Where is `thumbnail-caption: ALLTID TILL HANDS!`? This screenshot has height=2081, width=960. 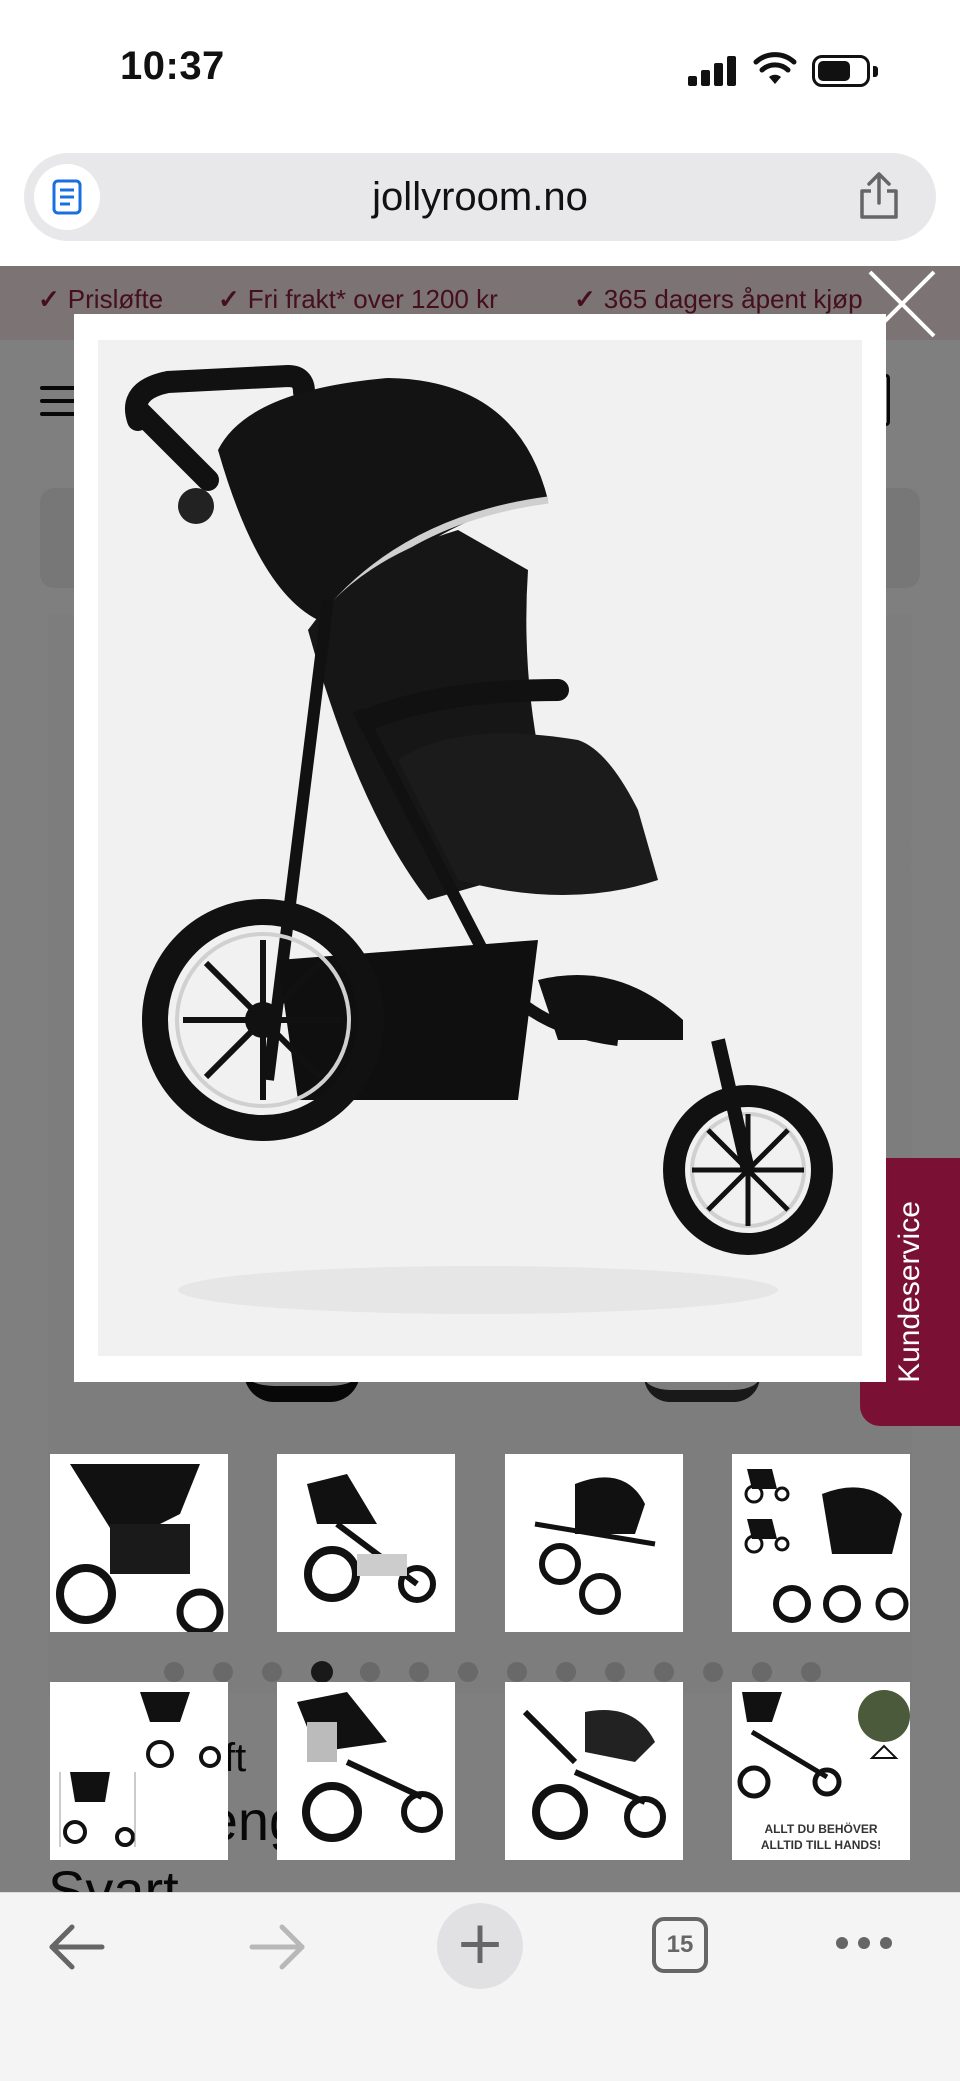 thumbnail-caption: ALLTID TILL HANDS! is located at coordinates (821, 1845).